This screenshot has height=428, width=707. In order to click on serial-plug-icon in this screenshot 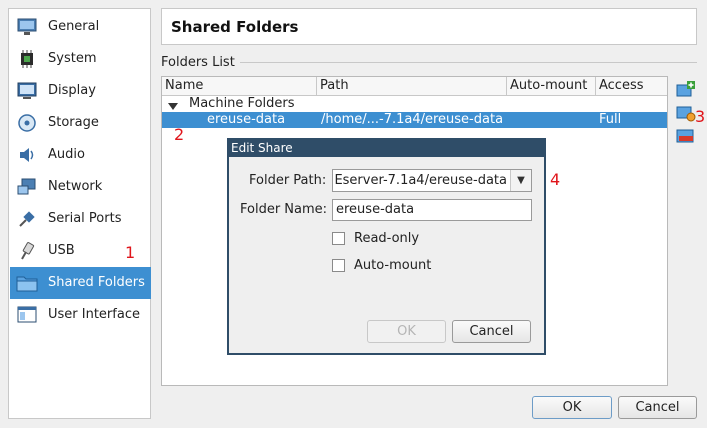, I will do `click(27, 219)`.